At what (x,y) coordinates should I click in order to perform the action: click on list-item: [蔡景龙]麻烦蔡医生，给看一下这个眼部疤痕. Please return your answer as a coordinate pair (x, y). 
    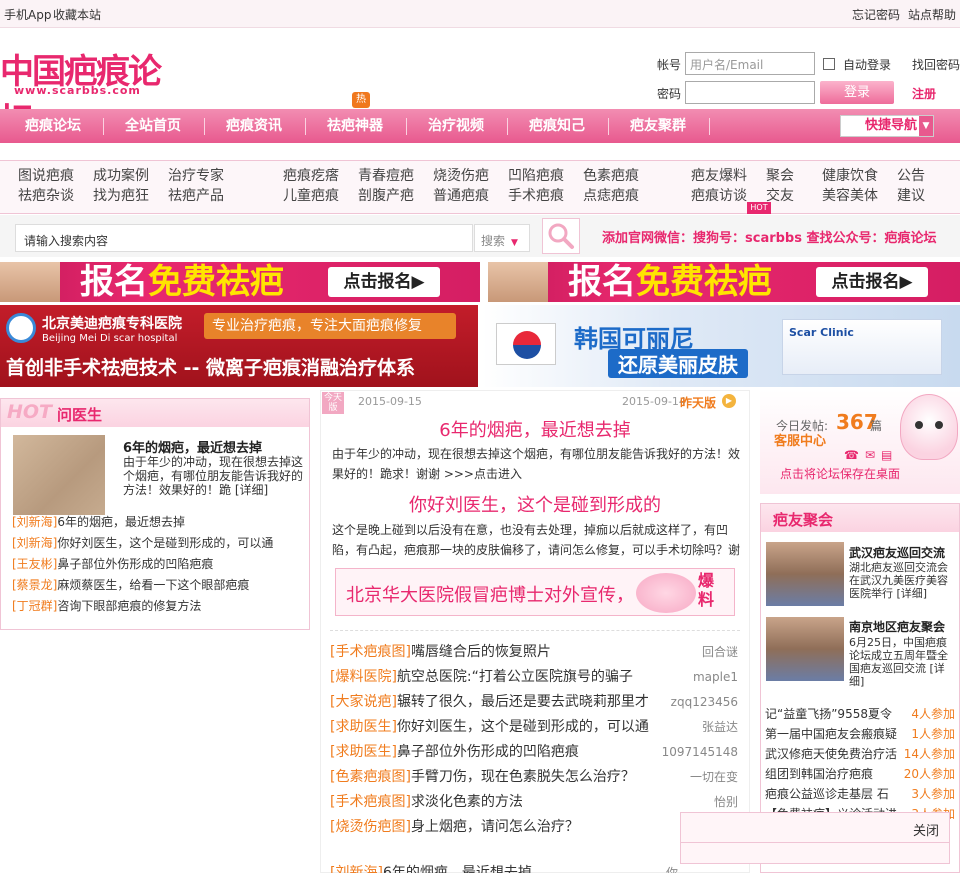
    Looking at the image, I should click on (157, 585).